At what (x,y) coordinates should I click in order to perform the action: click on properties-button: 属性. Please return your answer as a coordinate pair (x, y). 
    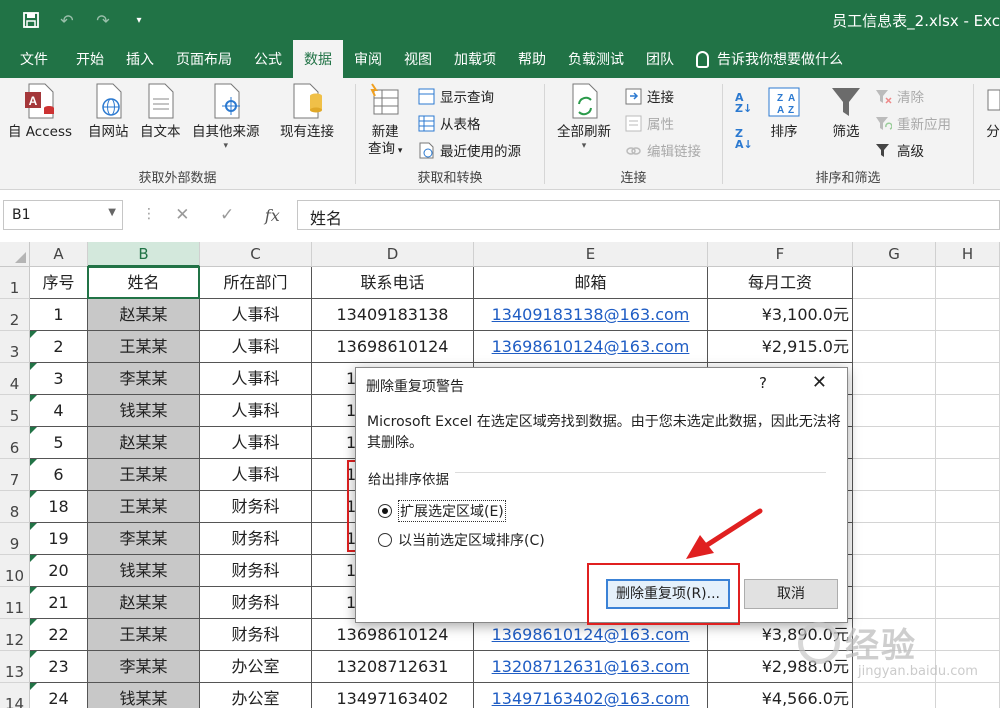
    Looking at the image, I should click on (649, 123).